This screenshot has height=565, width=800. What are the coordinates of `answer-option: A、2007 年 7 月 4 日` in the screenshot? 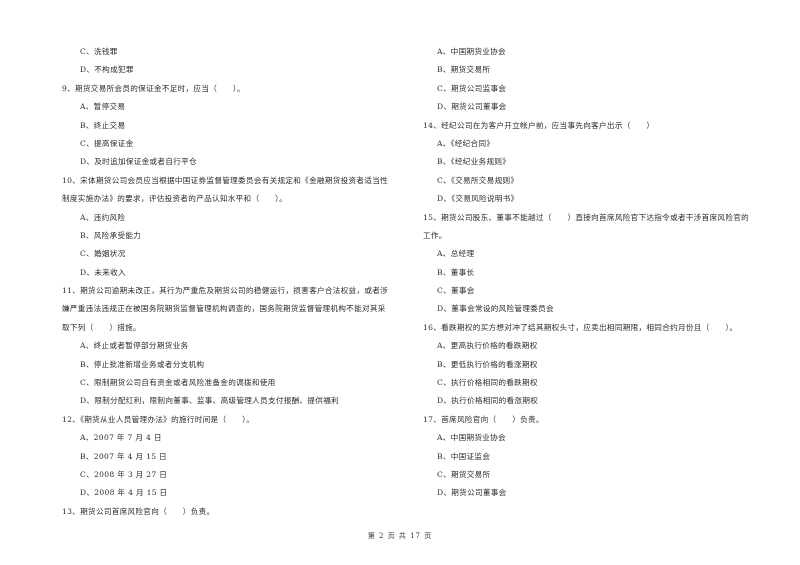 It's located at (121, 438).